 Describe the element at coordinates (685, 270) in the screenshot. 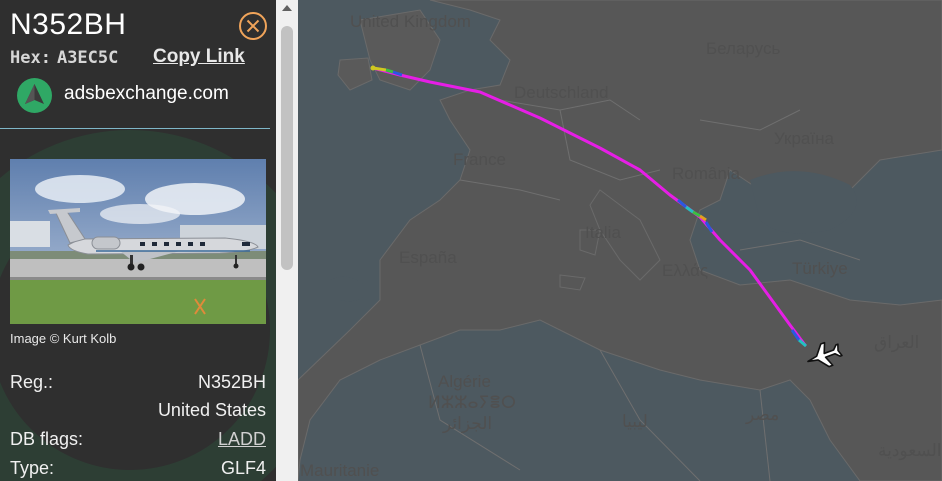

I see `label-greece: Ελλάς` at that location.